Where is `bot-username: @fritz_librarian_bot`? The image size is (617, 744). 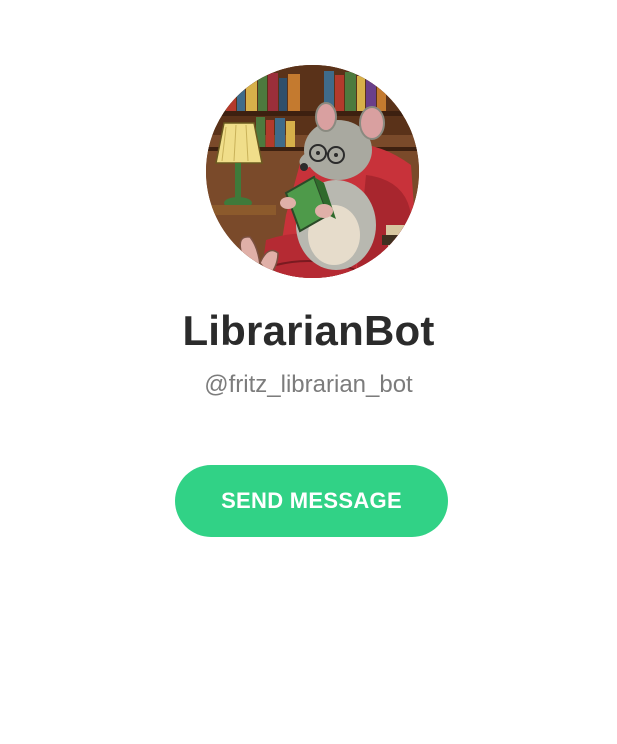
bot-username: @fritz_librarian_bot is located at coordinates (308, 384).